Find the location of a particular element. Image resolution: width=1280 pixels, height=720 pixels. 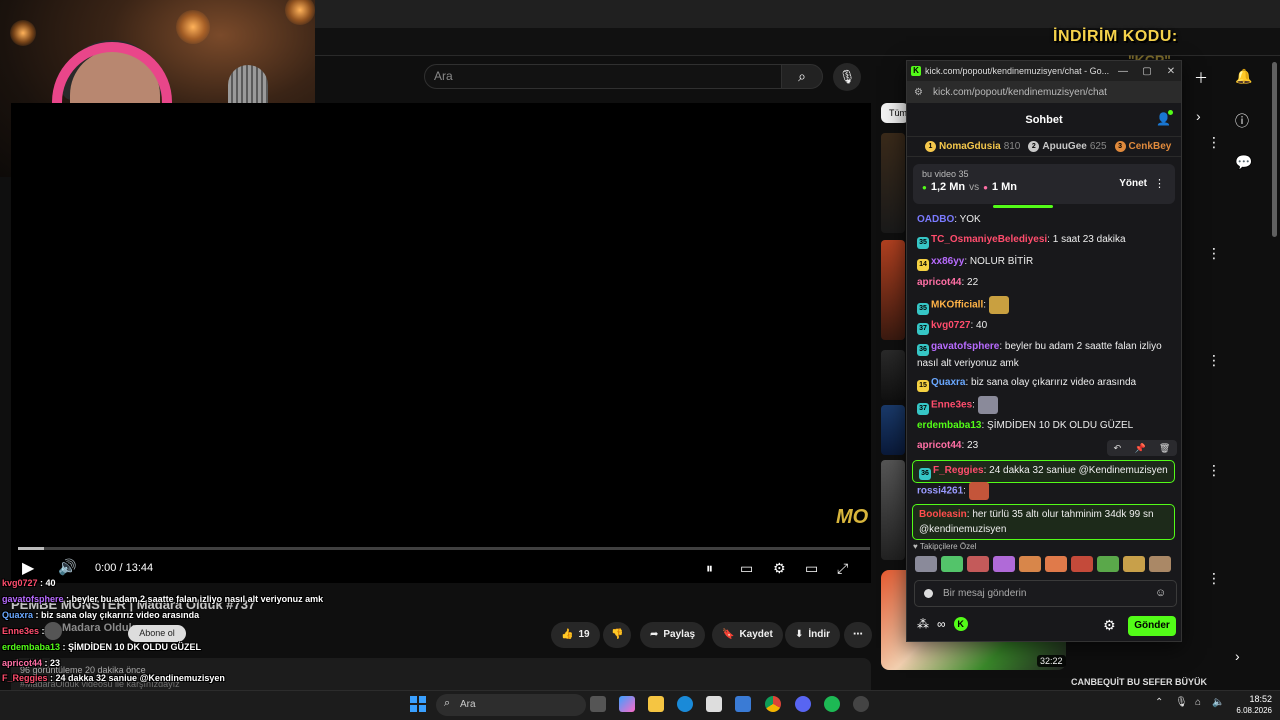

more-actions-button: ⋯ is located at coordinates (858, 635).